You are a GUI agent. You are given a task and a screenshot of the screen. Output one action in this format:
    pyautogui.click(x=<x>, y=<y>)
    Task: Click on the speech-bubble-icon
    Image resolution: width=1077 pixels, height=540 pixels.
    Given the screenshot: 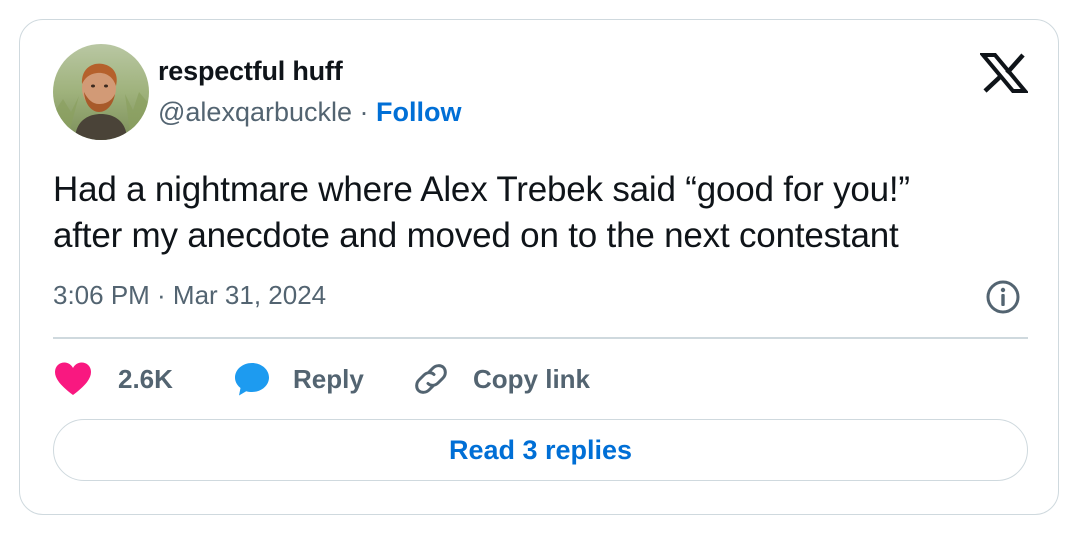 What is the action you would take?
    pyautogui.click(x=252, y=379)
    